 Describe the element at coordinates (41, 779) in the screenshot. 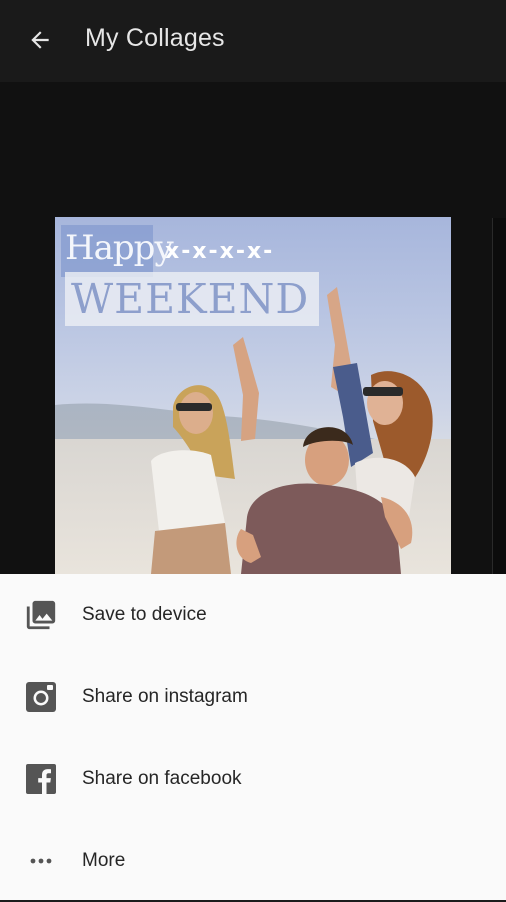

I see `facebook-icon` at that location.